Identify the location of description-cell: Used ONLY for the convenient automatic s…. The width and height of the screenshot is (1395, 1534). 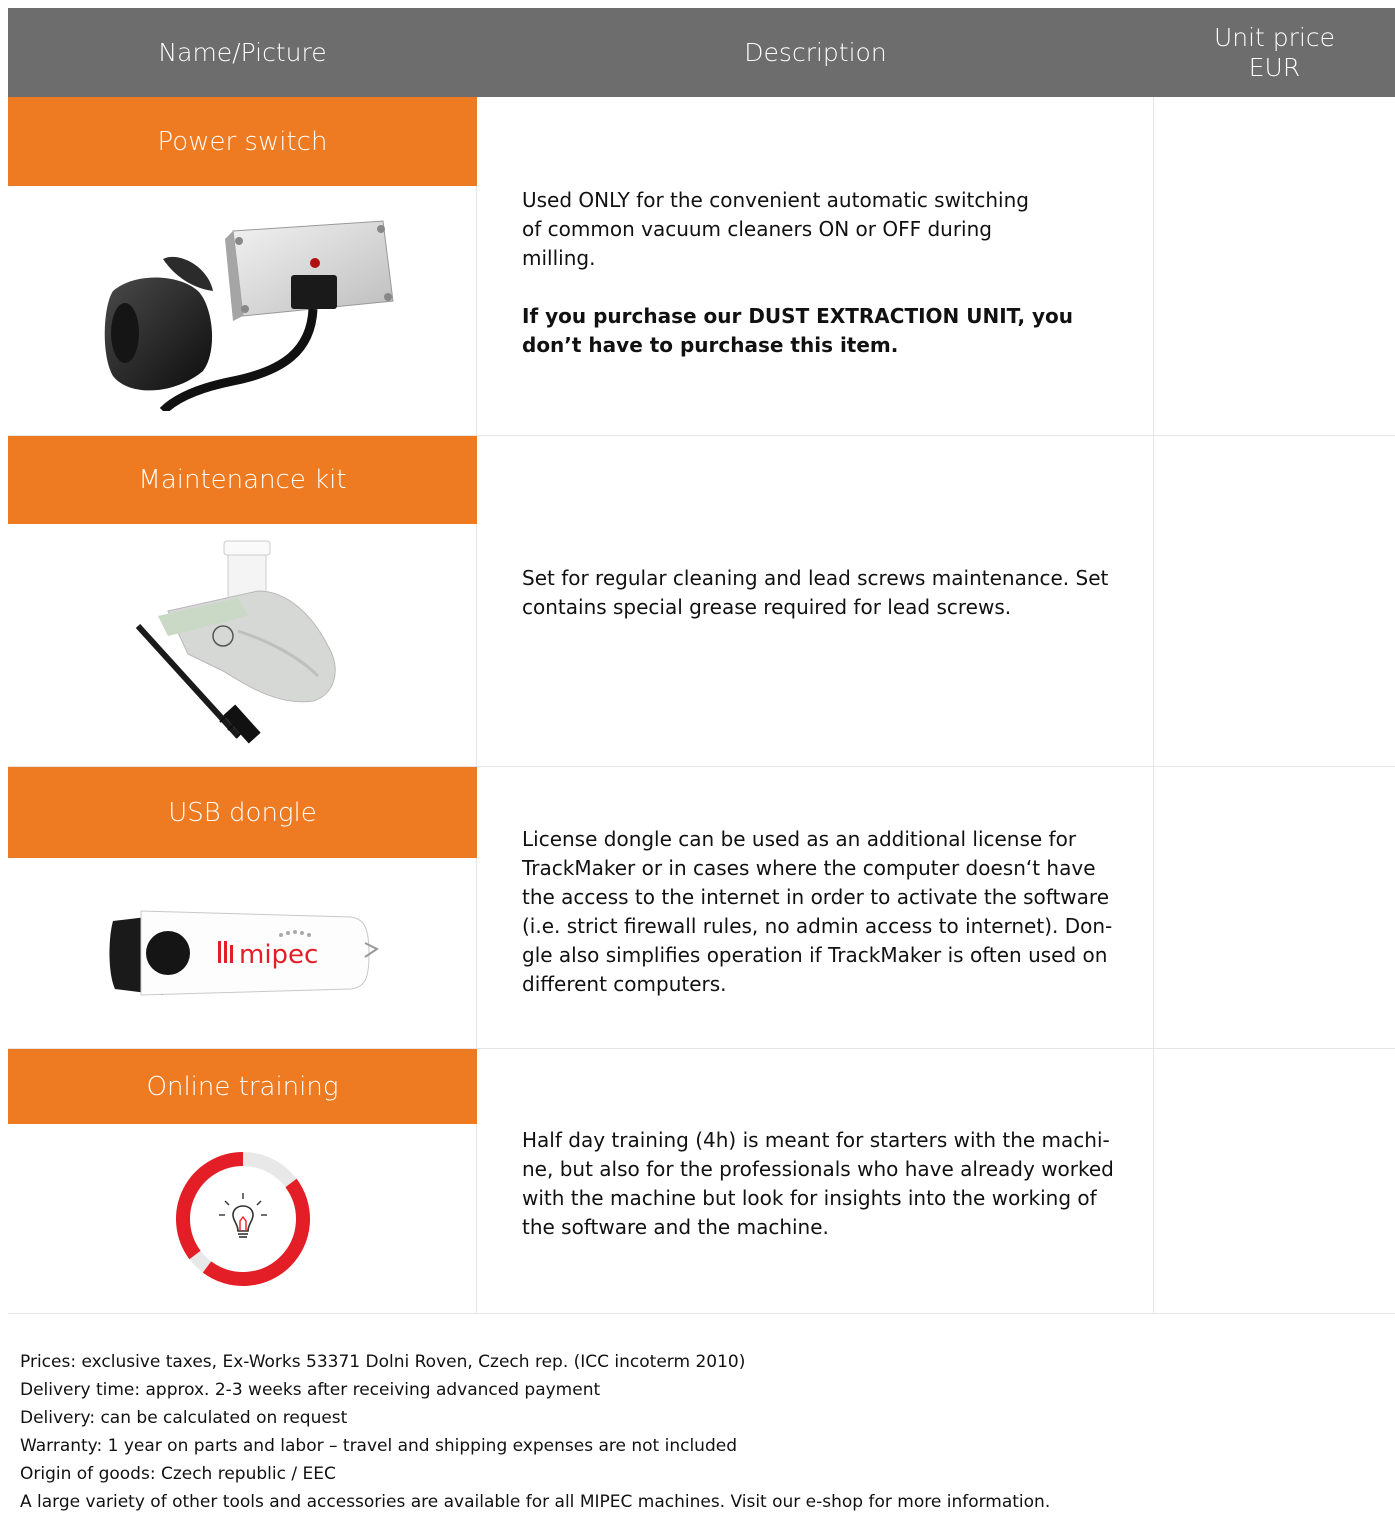
(815, 266).